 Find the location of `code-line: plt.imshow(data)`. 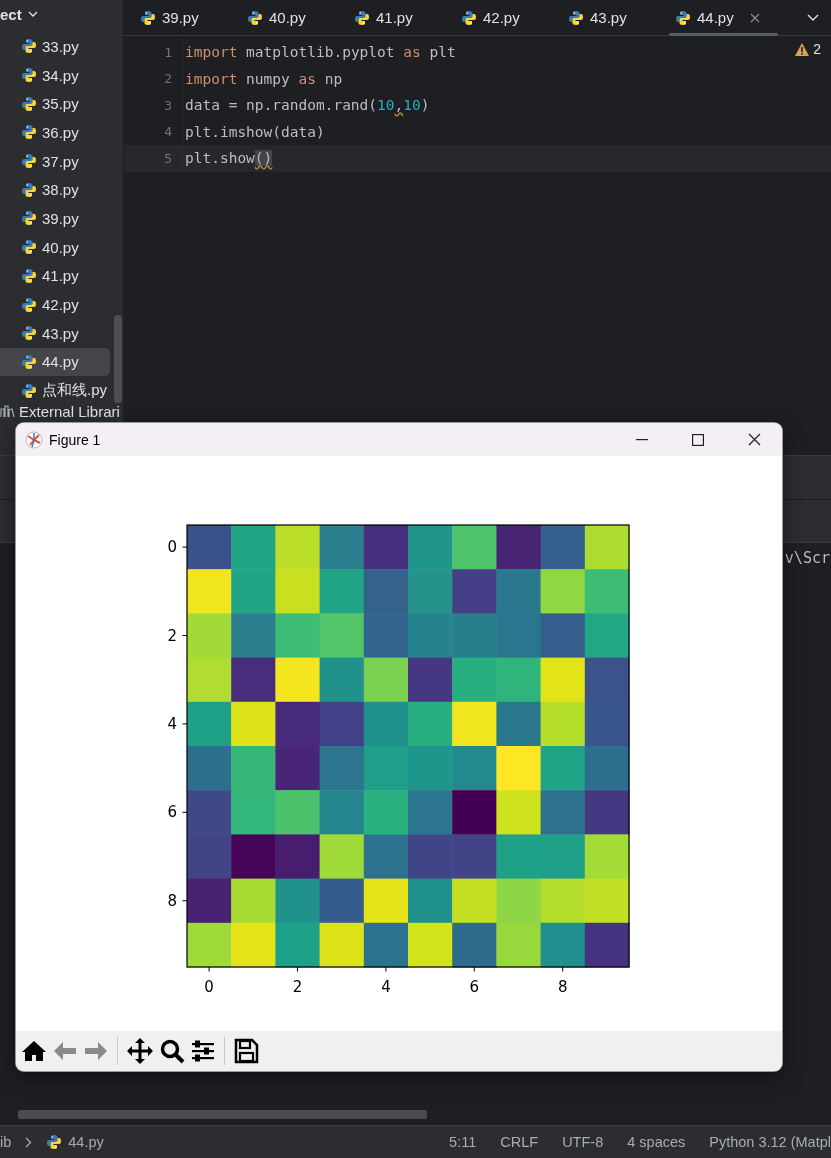

code-line: plt.imshow(data) is located at coordinates (255, 131).